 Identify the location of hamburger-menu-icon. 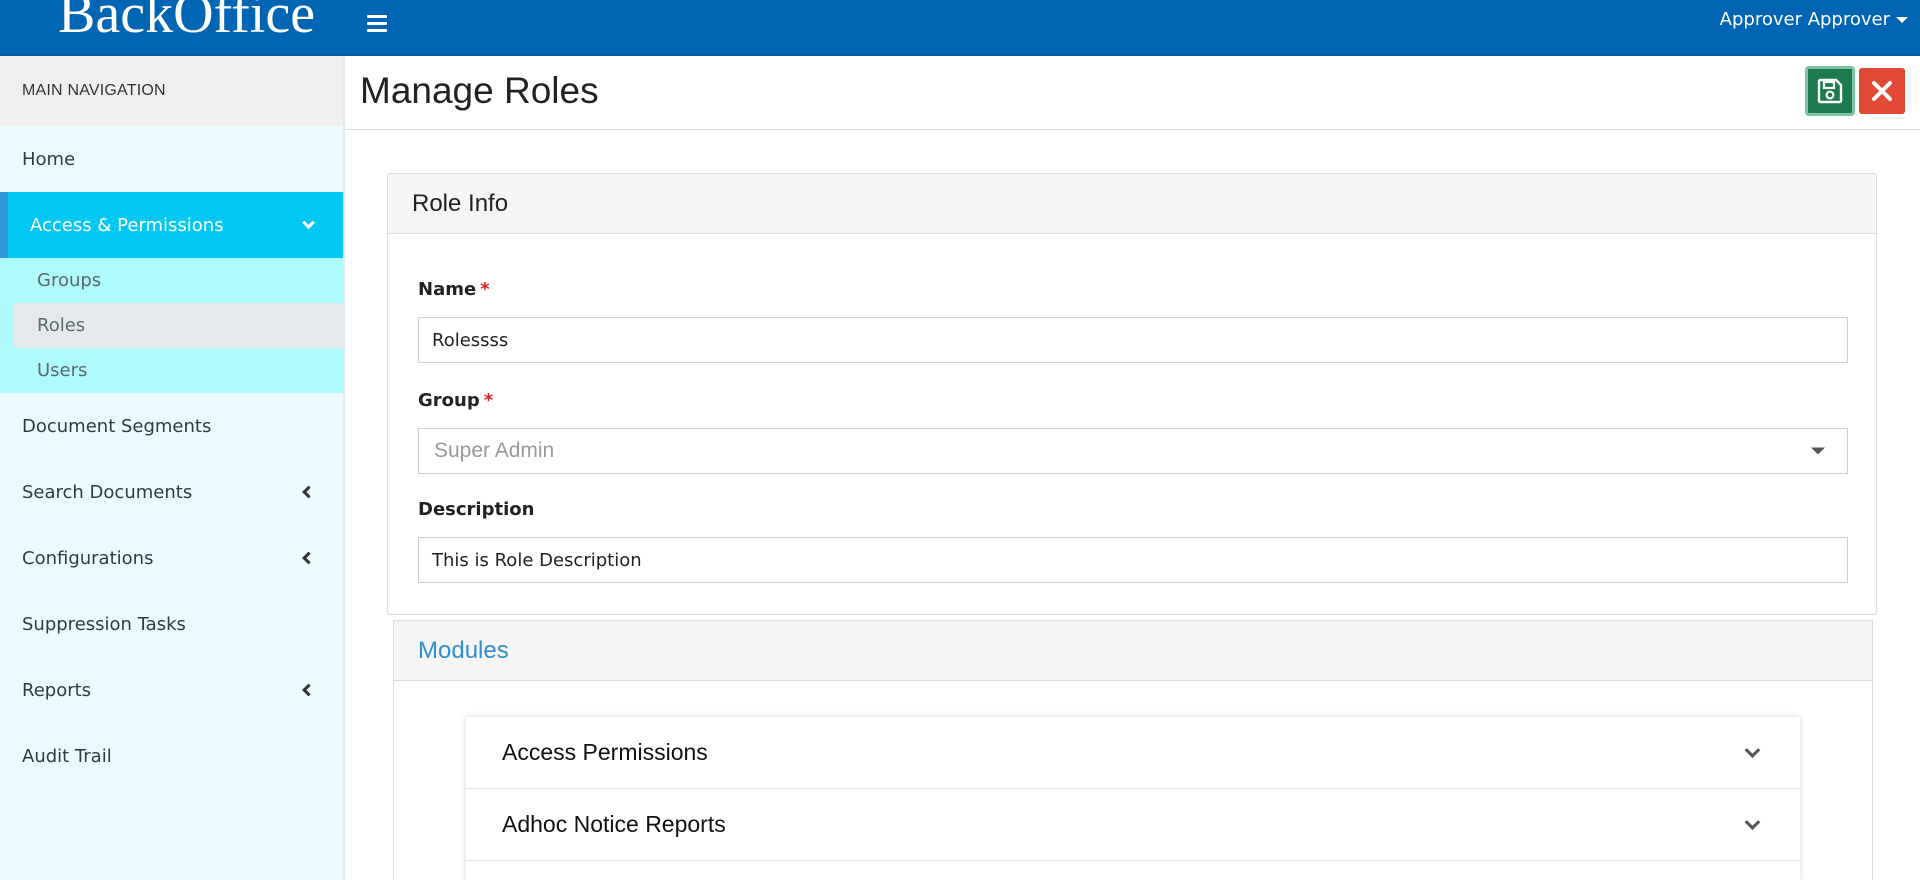
(377, 23).